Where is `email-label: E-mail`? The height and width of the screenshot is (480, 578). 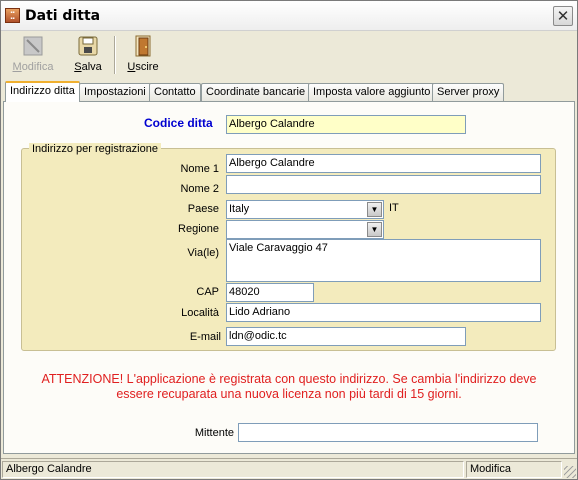 email-label: E-mail is located at coordinates (205, 337).